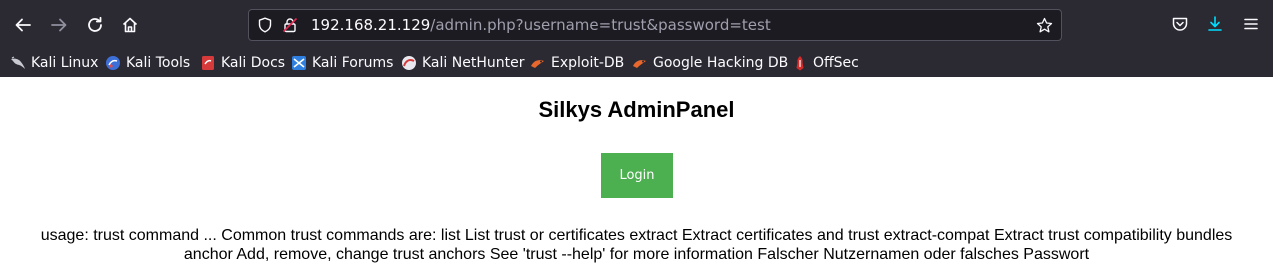  I want to click on reload-icon, so click(95, 24).